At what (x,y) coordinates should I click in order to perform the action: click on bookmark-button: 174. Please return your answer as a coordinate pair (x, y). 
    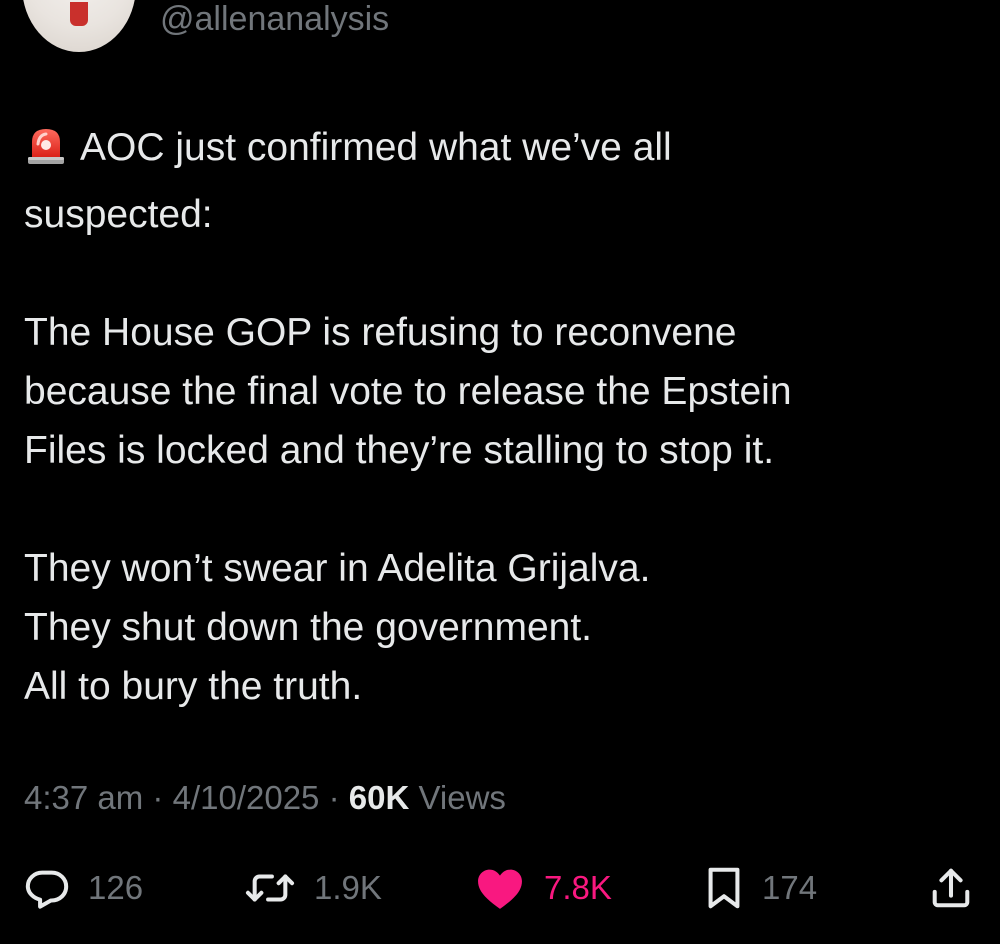
    Looking at the image, I should click on (760, 888).